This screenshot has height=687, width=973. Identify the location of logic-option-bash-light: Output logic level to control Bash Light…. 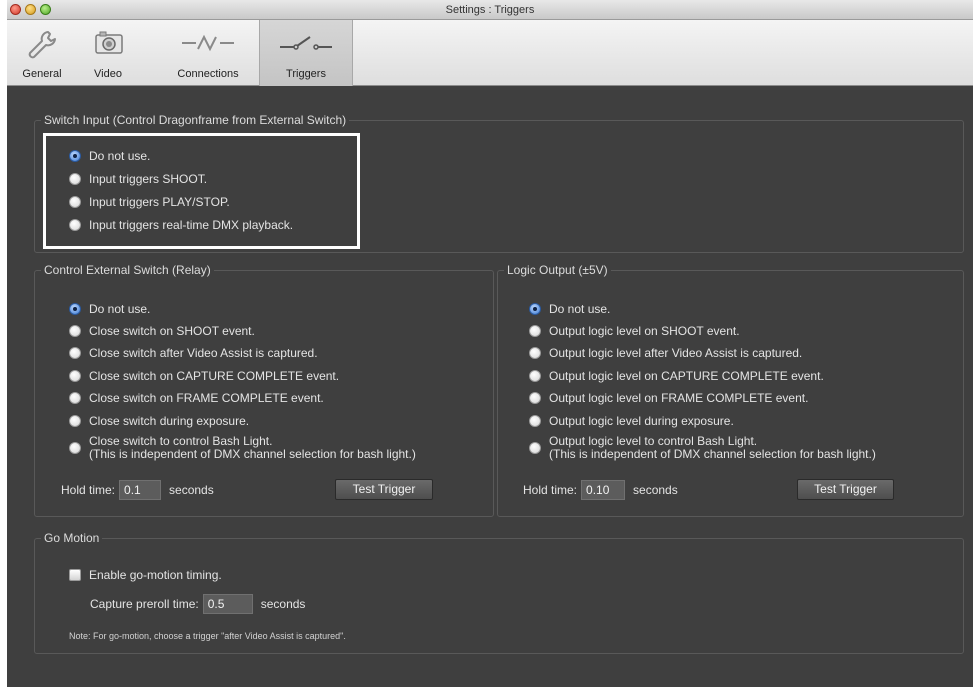
(702, 448).